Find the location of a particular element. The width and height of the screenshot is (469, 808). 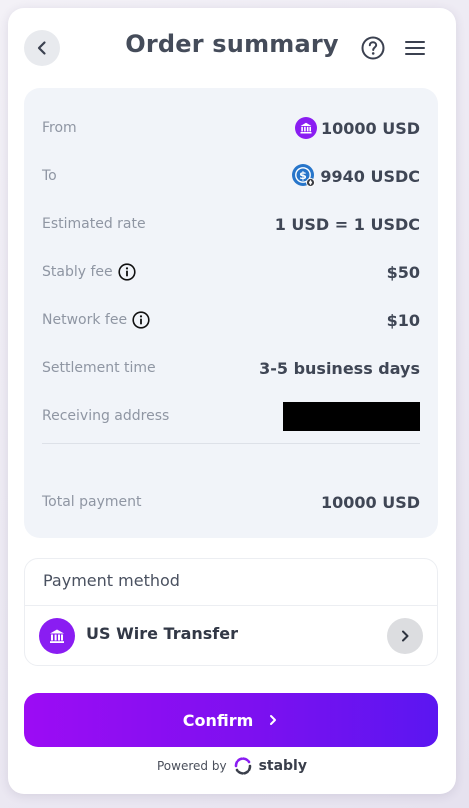

rate-row: Estimated rate 1 USD = 1 USDC is located at coordinates (231, 224).